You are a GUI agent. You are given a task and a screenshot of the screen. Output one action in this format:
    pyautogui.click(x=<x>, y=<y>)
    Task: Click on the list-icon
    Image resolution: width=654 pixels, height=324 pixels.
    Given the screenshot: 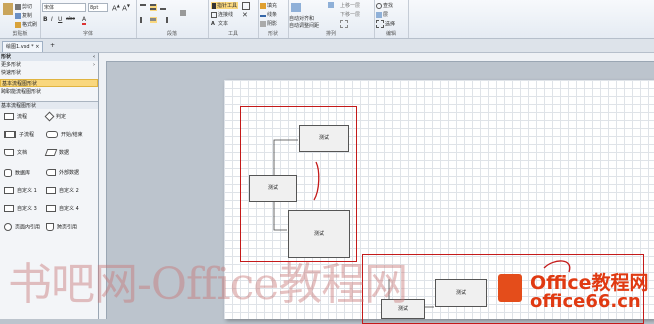 What is the action you would take?
    pyautogui.click(x=183, y=13)
    